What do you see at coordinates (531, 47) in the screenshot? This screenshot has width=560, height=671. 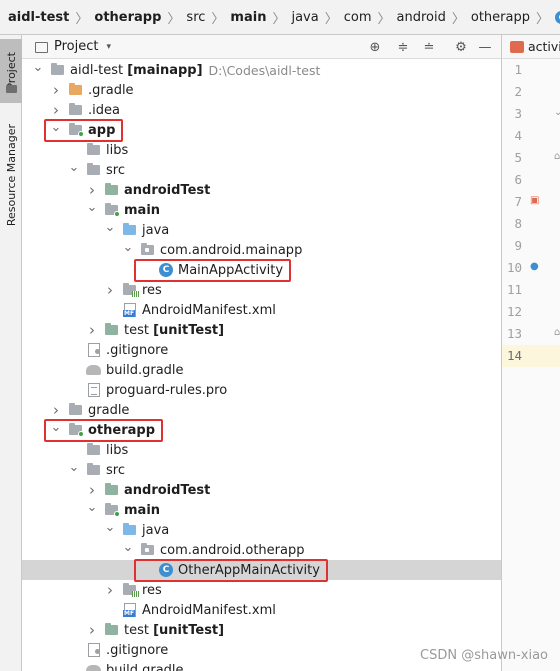 I see `editor-tab: activi` at bounding box center [531, 47].